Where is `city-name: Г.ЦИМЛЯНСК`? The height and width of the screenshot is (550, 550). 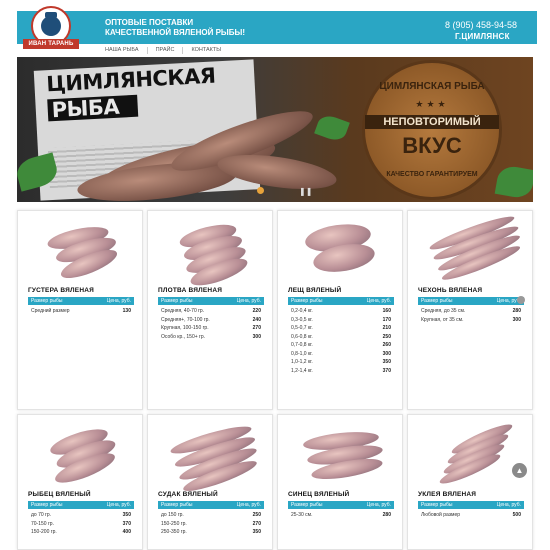 city-name: Г.ЦИМЛЯНСК is located at coordinates (482, 36).